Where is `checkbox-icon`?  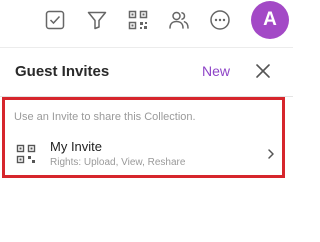 checkbox-icon is located at coordinates (55, 20).